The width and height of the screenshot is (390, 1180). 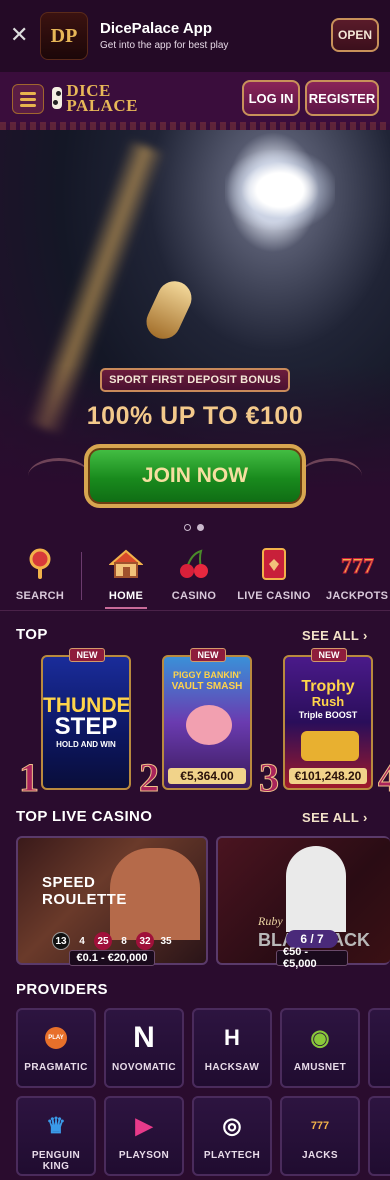 I want to click on game-card: PIGGY BANKIN' VAULT SMASH €5,364.00, so click(x=207, y=722).